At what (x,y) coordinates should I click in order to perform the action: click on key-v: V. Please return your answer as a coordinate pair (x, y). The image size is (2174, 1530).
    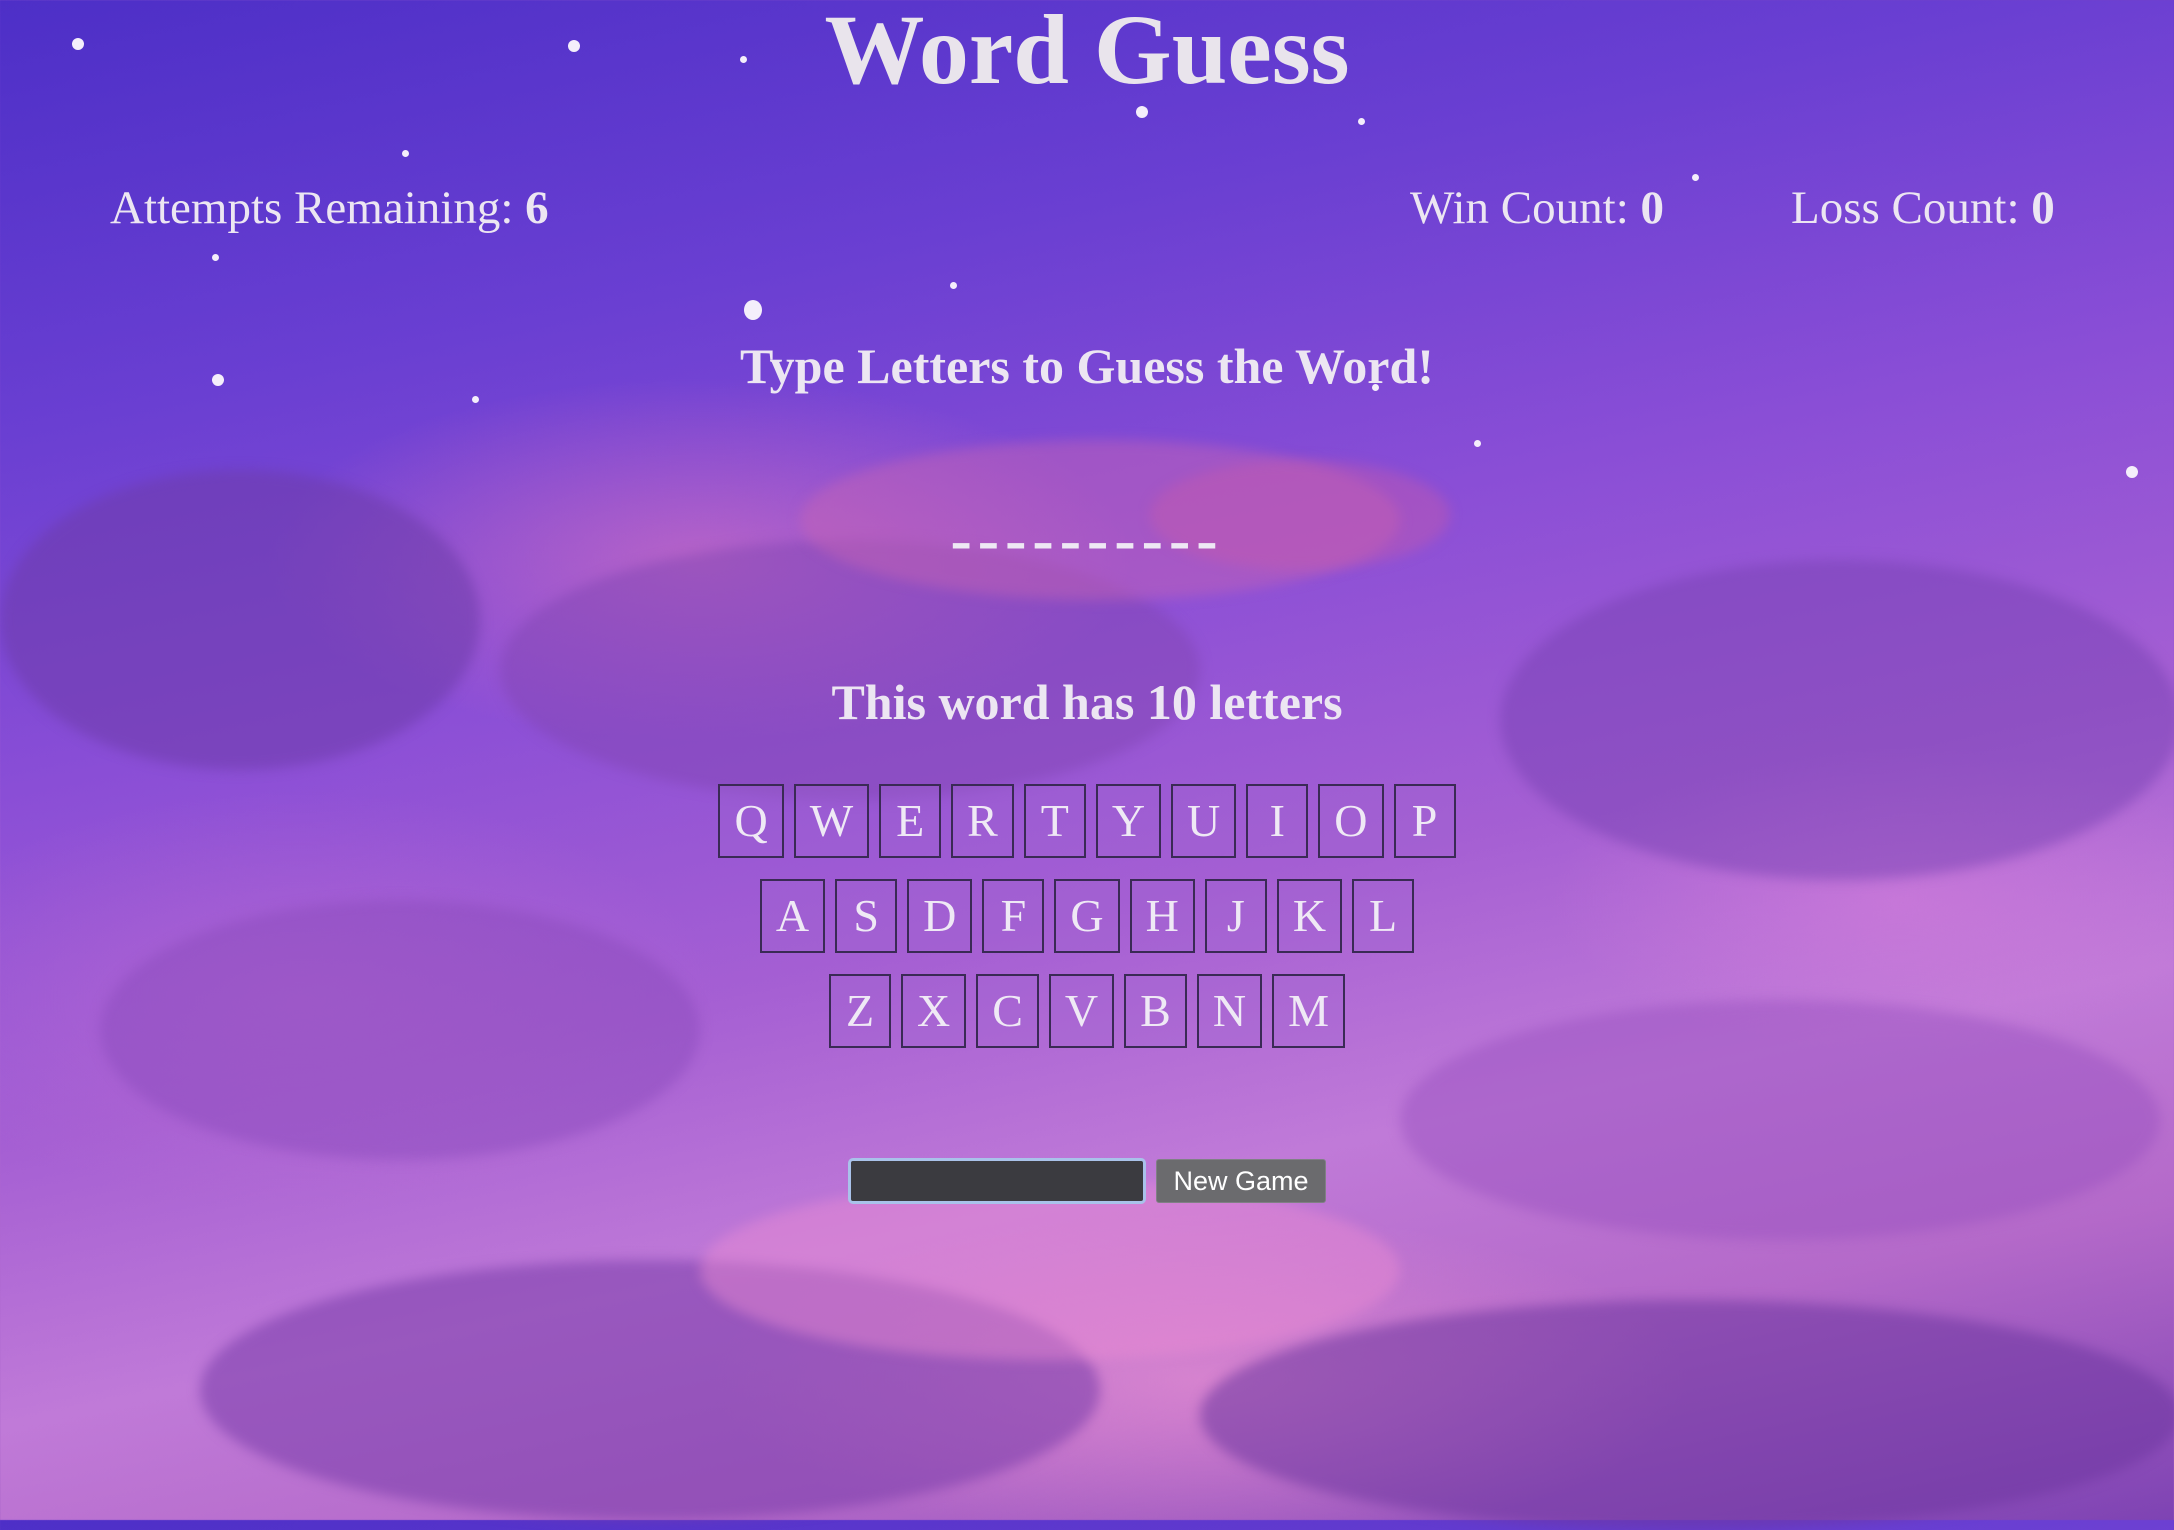
    Looking at the image, I should click on (1081, 1011).